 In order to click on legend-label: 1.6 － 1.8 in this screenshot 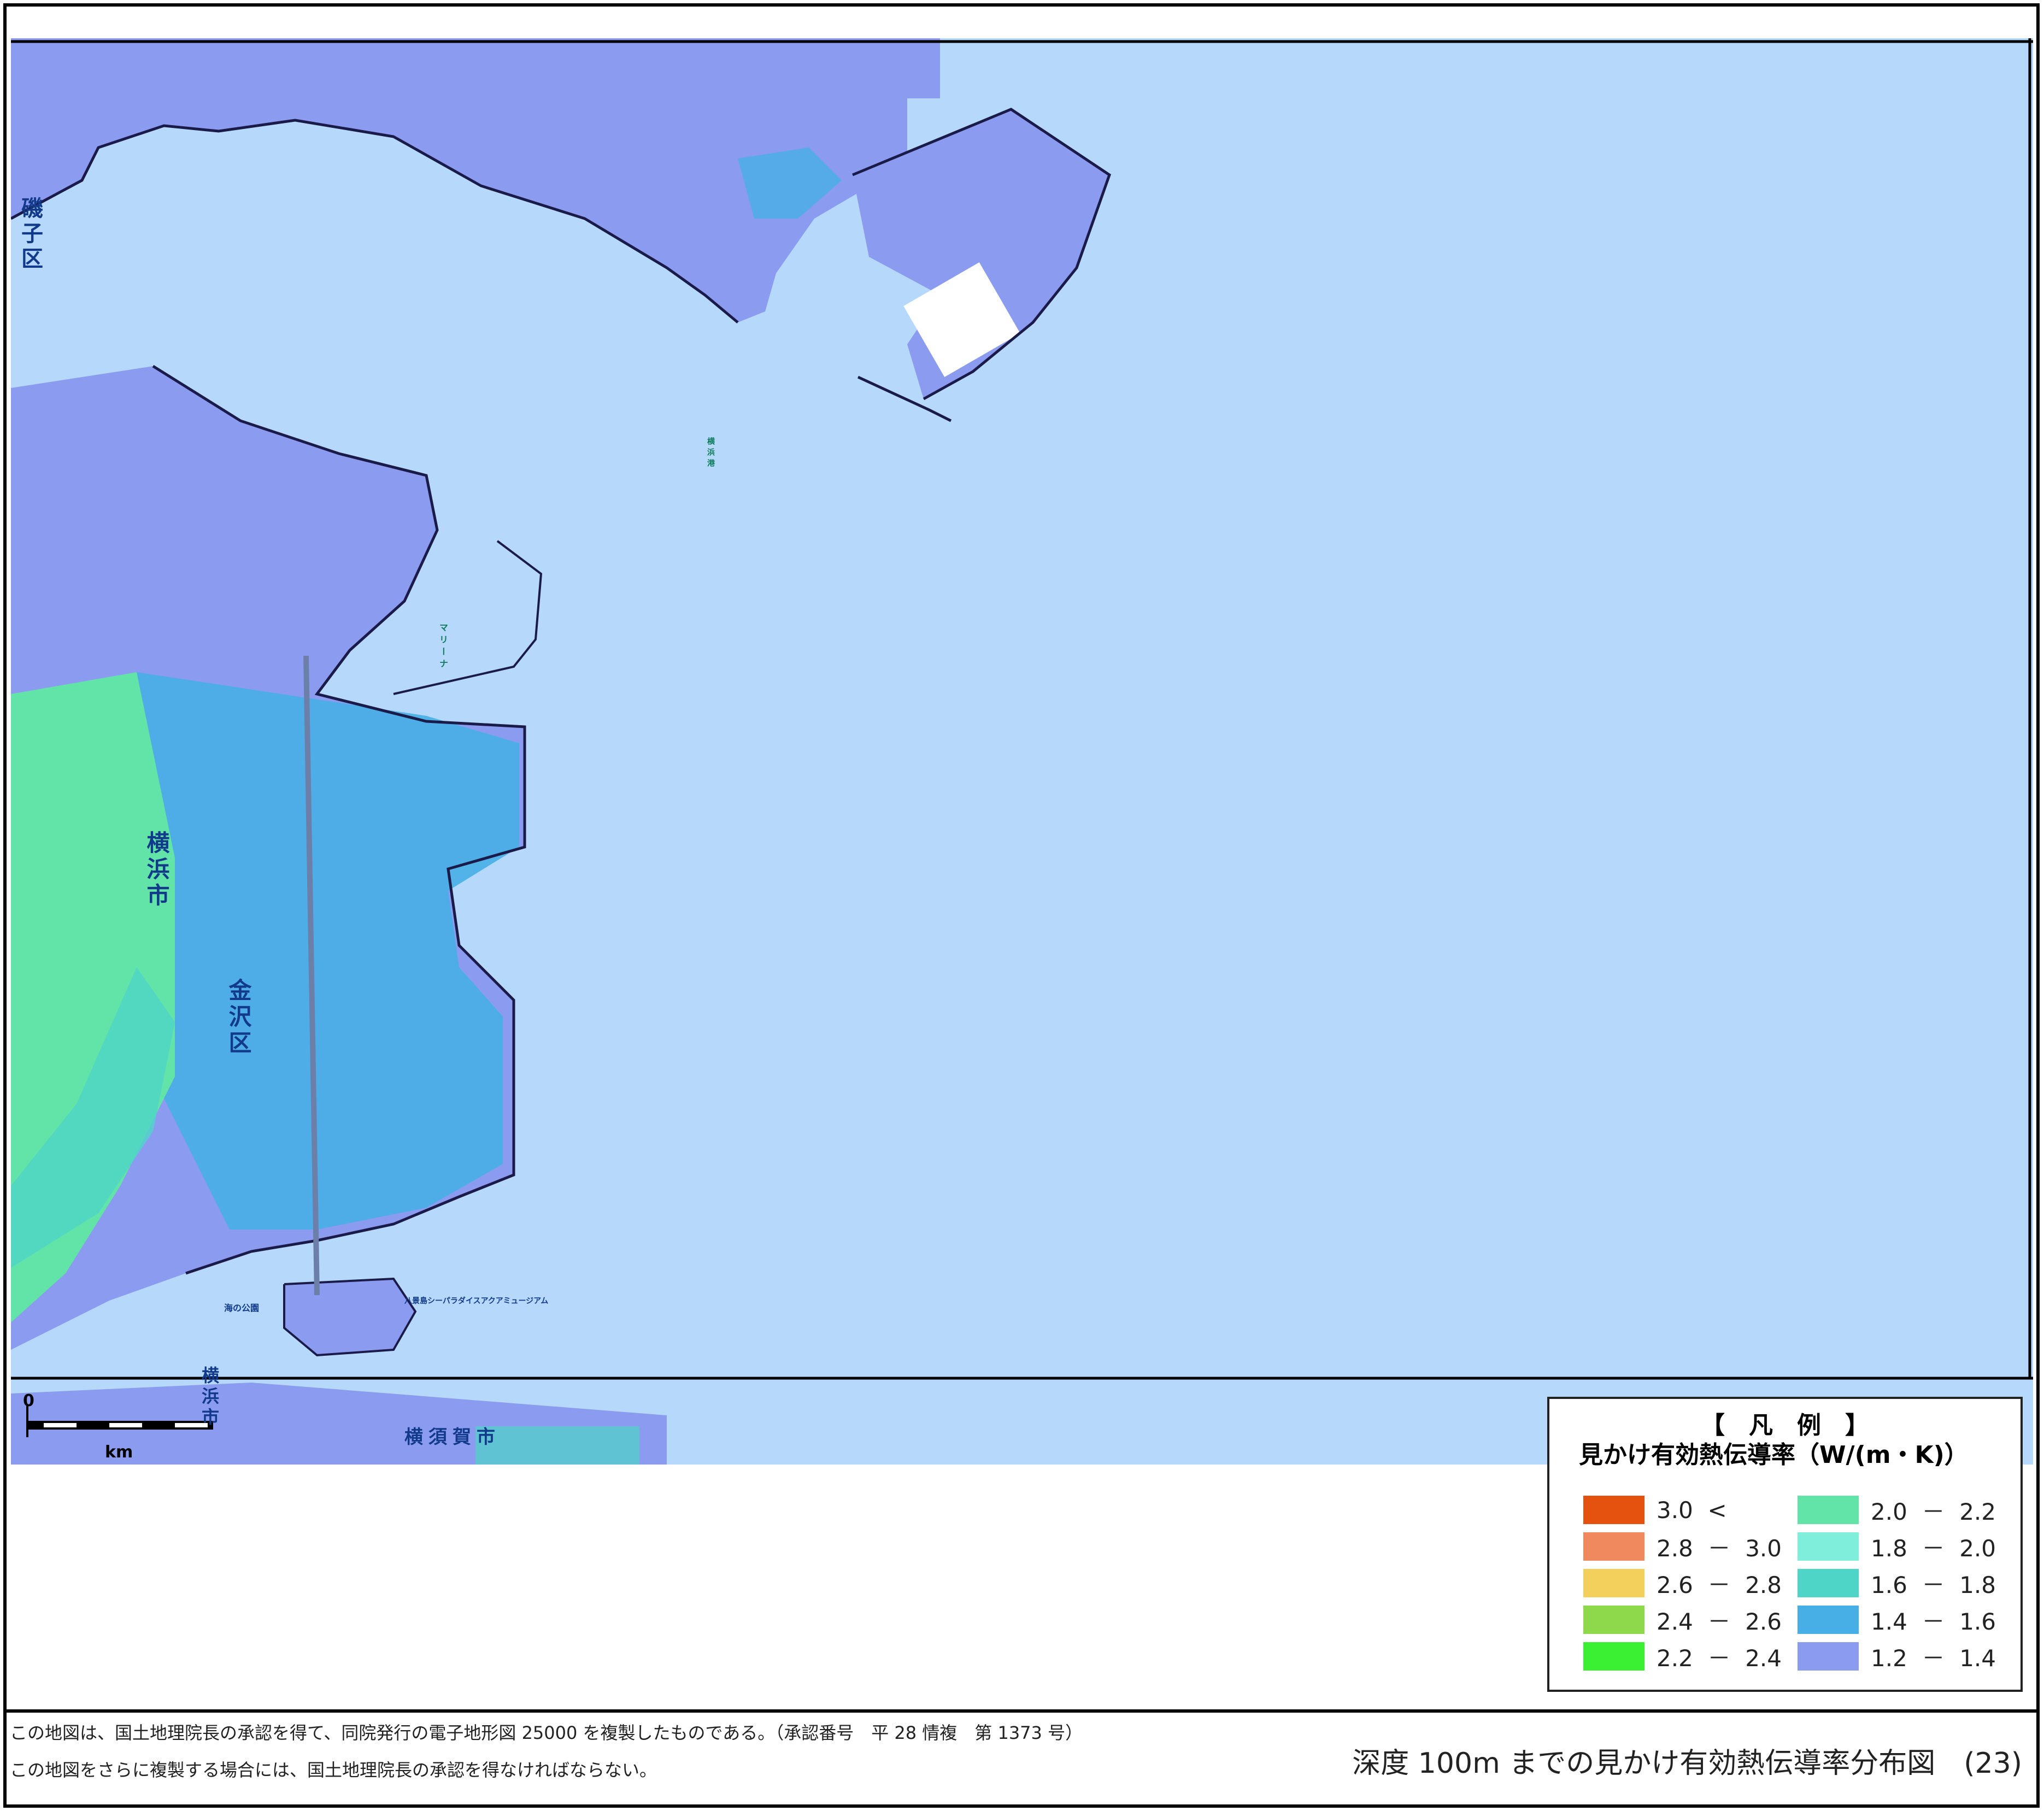, I will do `click(1933, 1584)`.